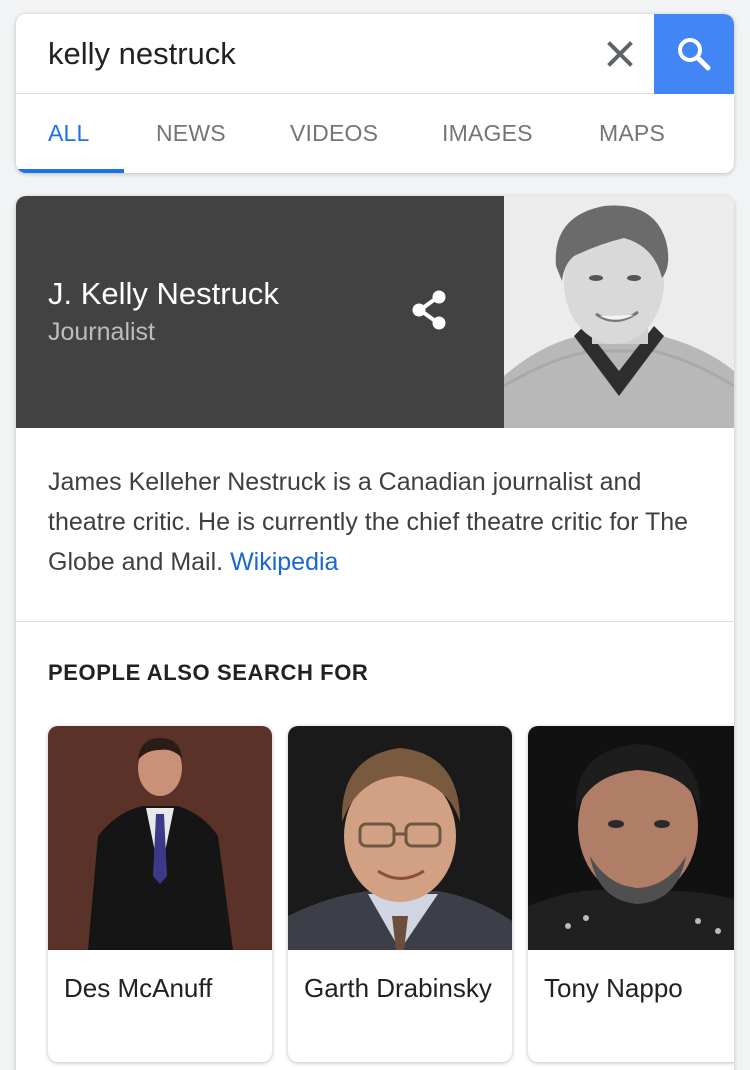  I want to click on share-button, so click(430, 310).